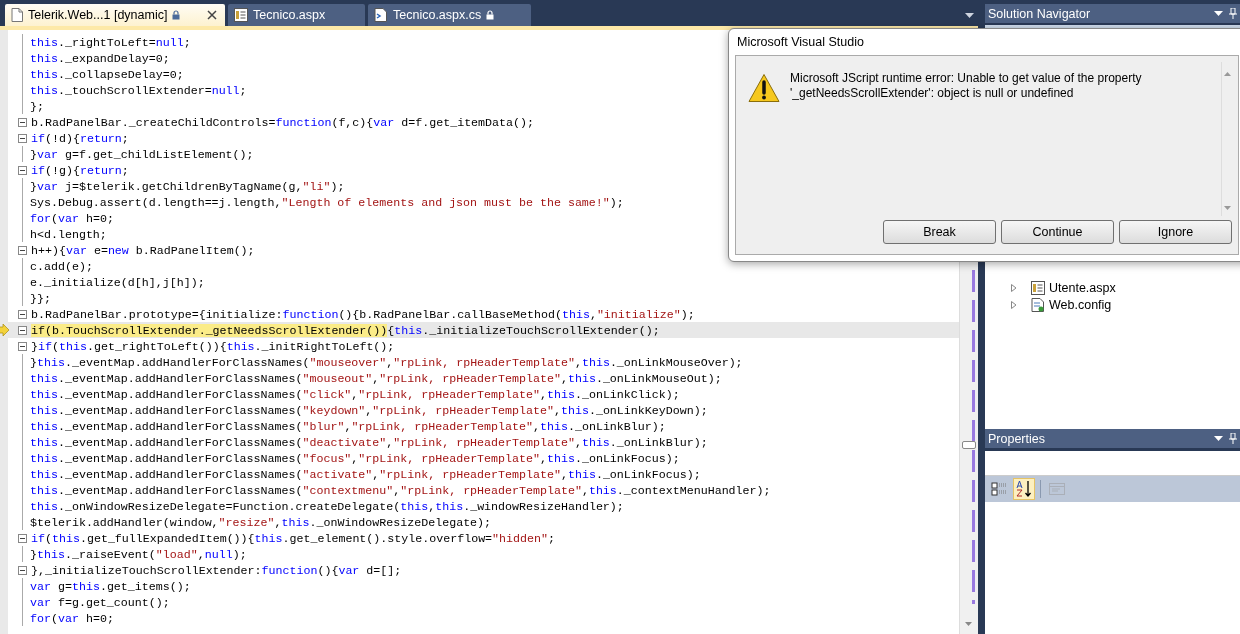  I want to click on code-line: if(!d){return;, so click(80, 138).